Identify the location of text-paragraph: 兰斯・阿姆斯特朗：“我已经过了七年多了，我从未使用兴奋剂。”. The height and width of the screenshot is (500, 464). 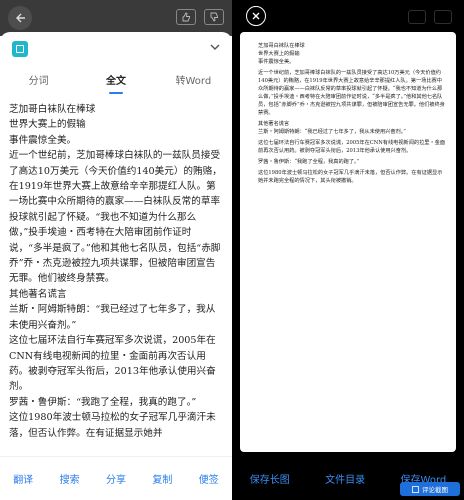
(112, 317).